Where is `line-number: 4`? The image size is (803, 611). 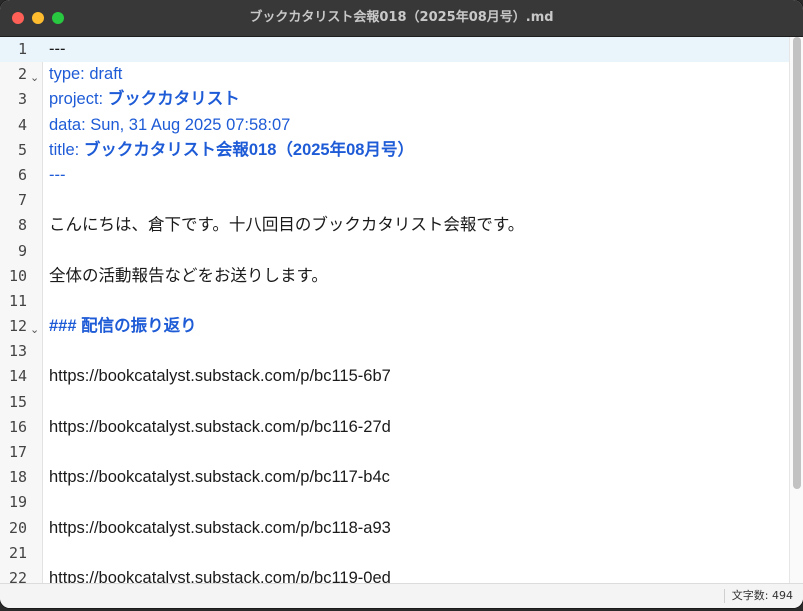 line-number: 4 is located at coordinates (22, 124).